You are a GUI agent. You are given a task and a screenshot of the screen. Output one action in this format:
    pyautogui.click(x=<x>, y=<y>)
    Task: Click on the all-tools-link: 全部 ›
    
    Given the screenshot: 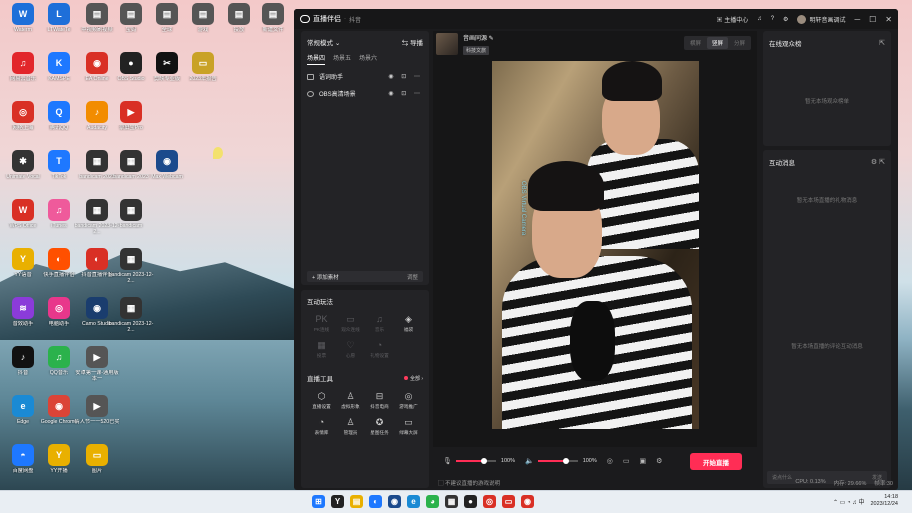 What is the action you would take?
    pyautogui.click(x=413, y=378)
    